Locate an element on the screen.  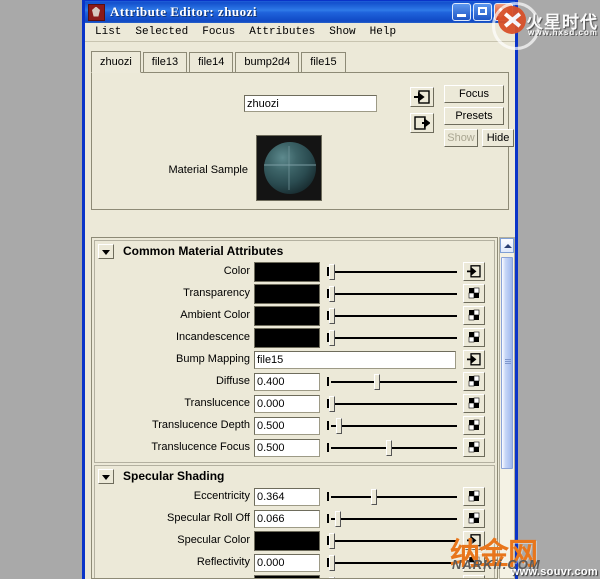
material-sample-swatch is located at coordinates (289, 168).